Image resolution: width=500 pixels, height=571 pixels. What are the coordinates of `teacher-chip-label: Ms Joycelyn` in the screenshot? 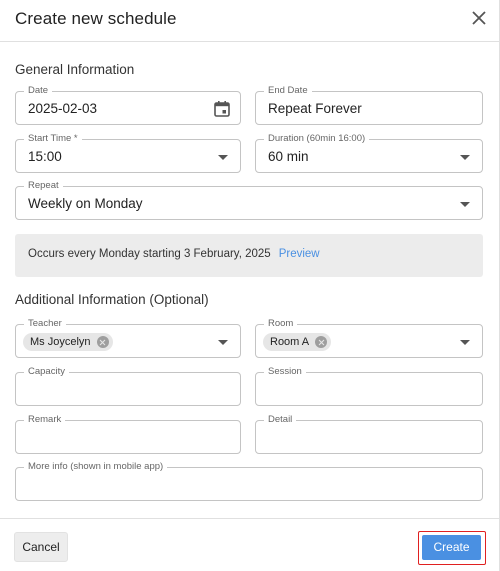 It's located at (60, 342).